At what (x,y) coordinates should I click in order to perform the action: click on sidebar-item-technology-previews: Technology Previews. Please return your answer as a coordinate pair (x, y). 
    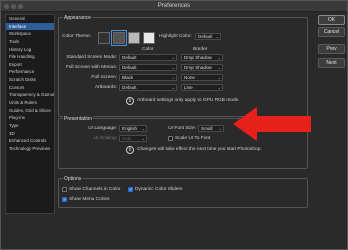
    Looking at the image, I should click on (30, 149).